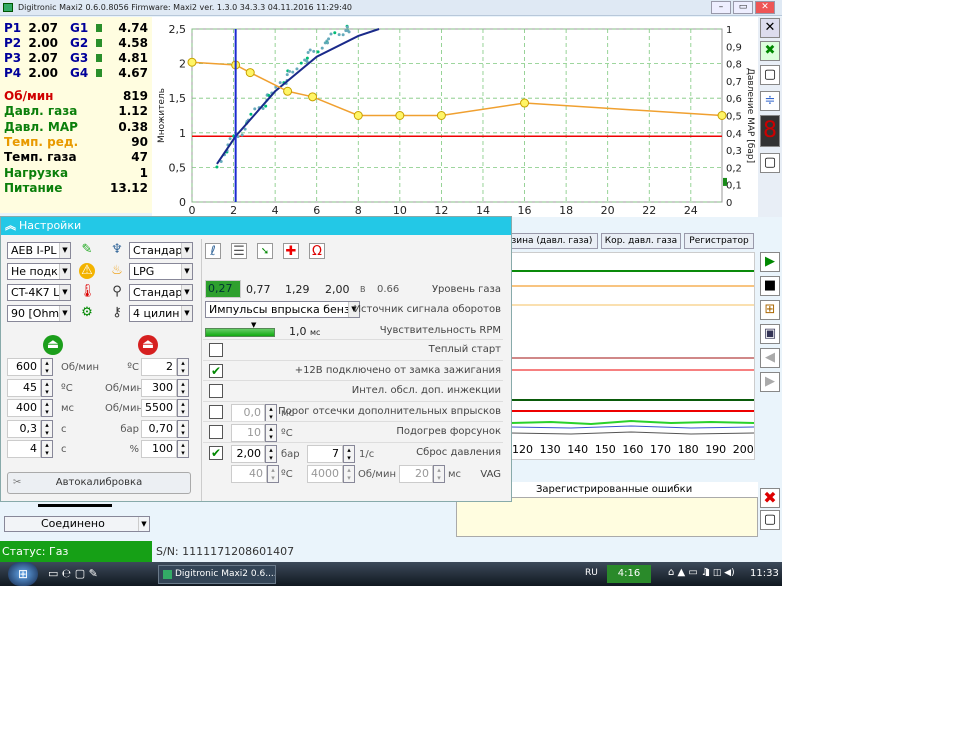  Describe the element at coordinates (248, 412) in the screenshot. I see `option-value: 0,0` at that location.